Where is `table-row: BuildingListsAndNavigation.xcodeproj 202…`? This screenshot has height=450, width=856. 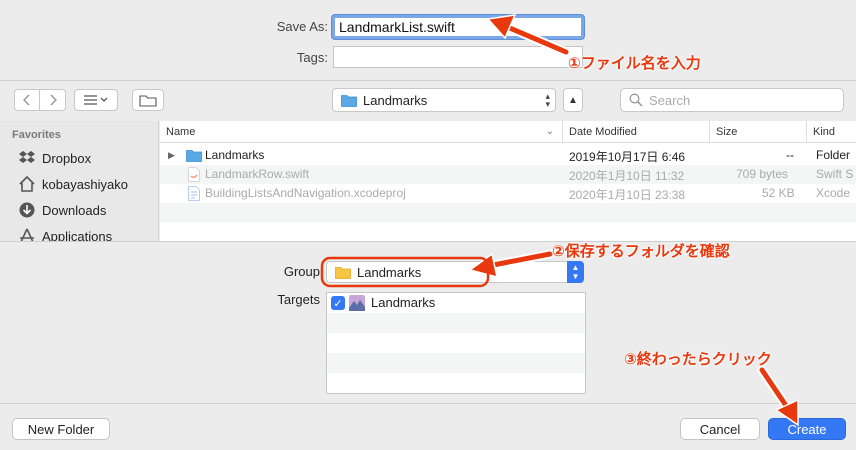
table-row: BuildingListsAndNavigation.xcodeproj 202… is located at coordinates (508, 193).